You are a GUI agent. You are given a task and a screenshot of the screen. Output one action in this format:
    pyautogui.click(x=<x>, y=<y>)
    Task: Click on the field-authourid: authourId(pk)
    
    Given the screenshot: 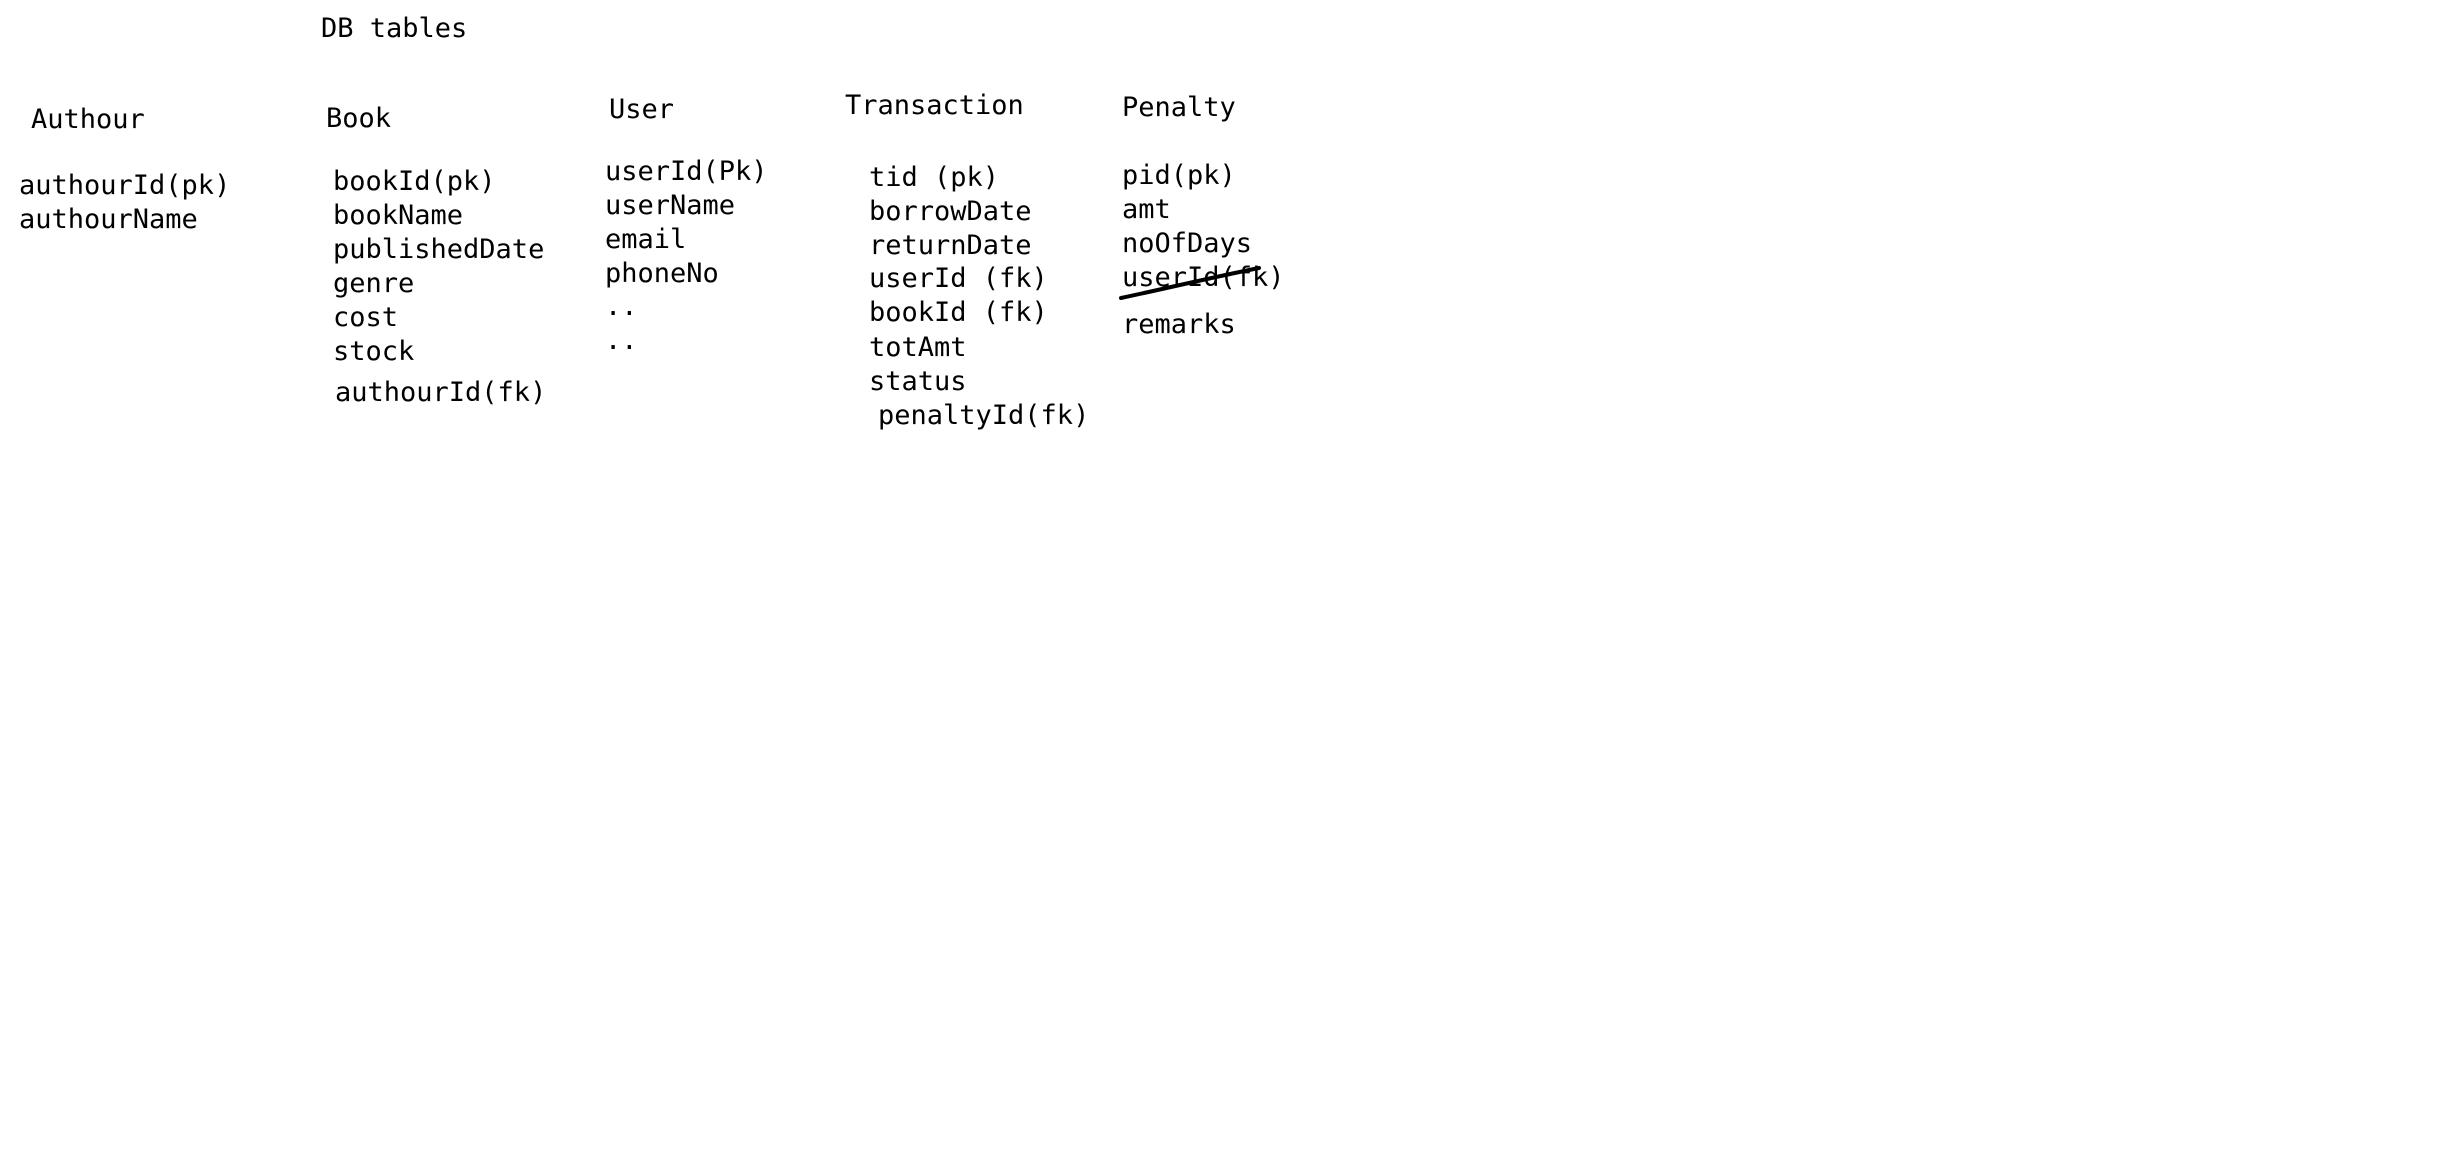 What is the action you would take?
    pyautogui.click(x=125, y=185)
    